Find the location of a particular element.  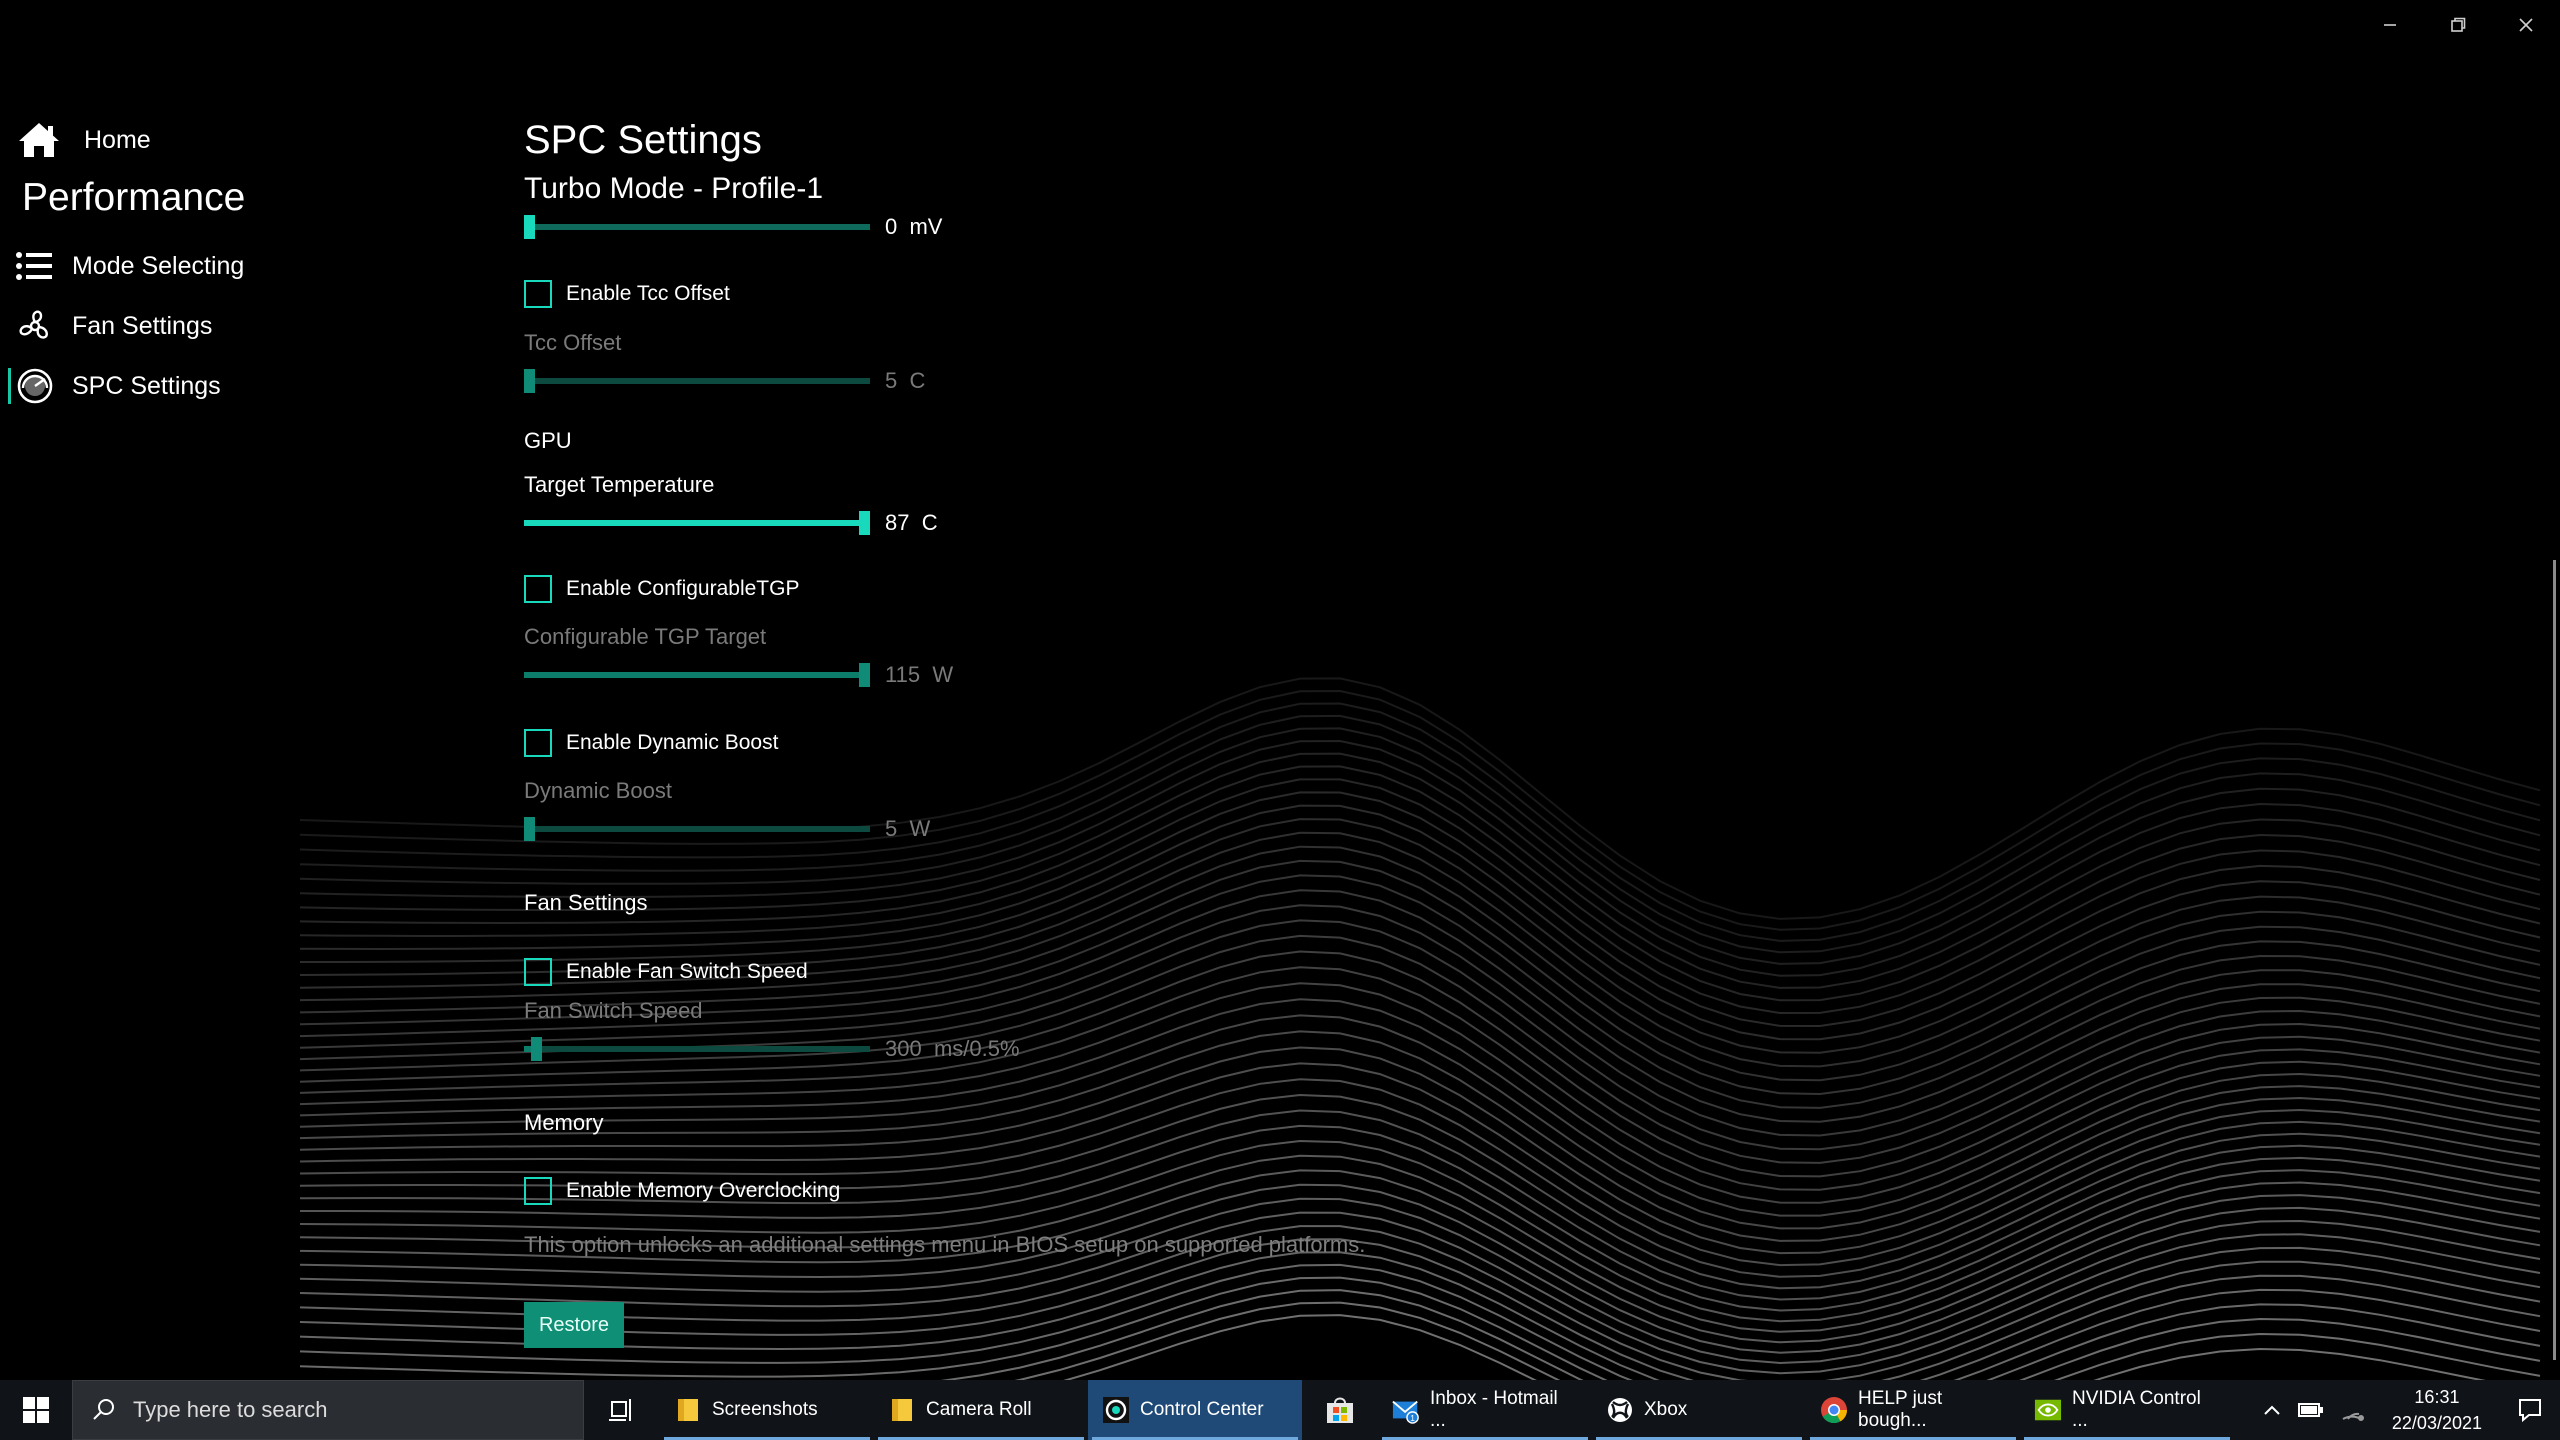

sidebar-item-spc-settings: SPC Settings is located at coordinates (115, 386).